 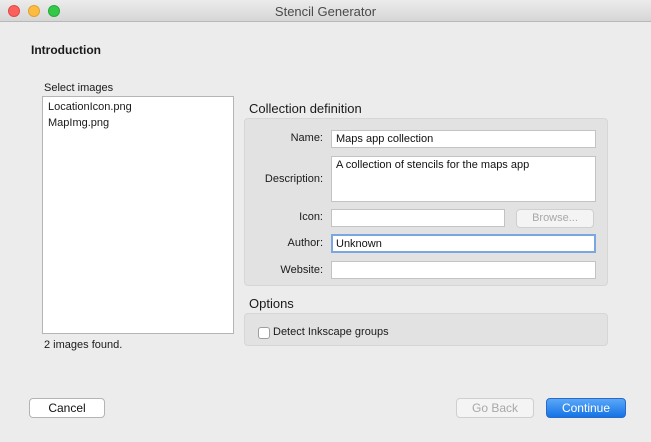 I want to click on name-label: Name:, so click(x=306, y=138).